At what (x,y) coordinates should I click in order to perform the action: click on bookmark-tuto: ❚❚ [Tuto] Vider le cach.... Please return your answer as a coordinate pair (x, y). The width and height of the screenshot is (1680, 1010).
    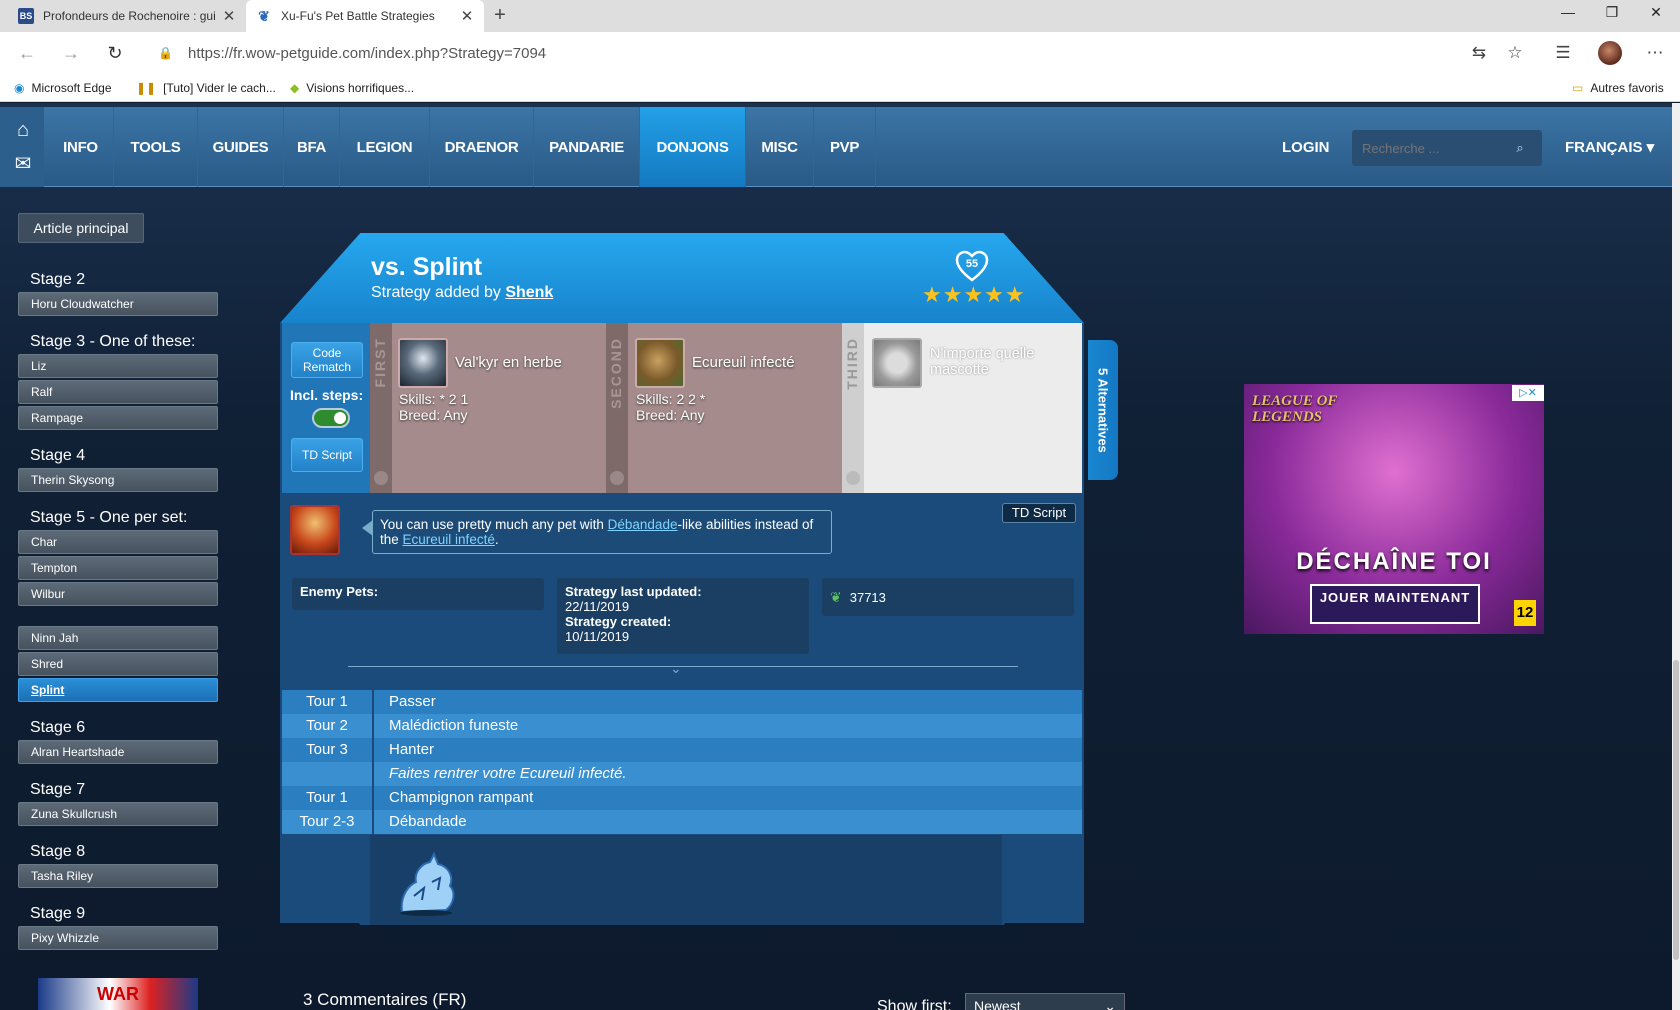
    Looking at the image, I should click on (206, 88).